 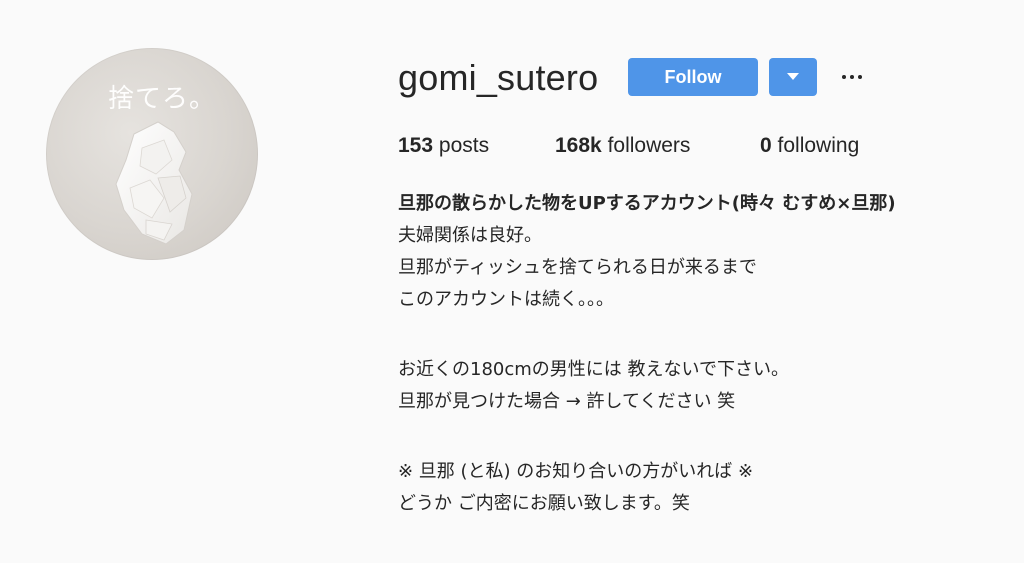 I want to click on follow-button: Follow, so click(x=693, y=77).